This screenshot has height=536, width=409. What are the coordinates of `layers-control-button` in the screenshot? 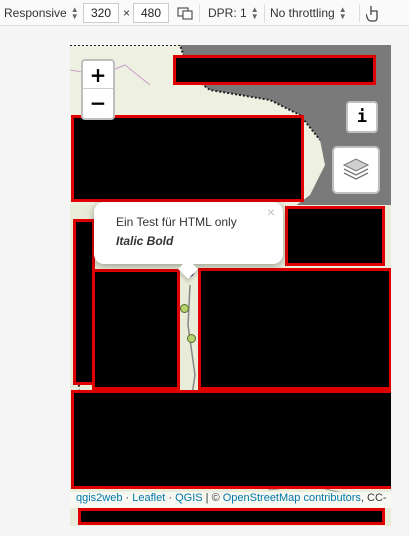 It's located at (356, 170).